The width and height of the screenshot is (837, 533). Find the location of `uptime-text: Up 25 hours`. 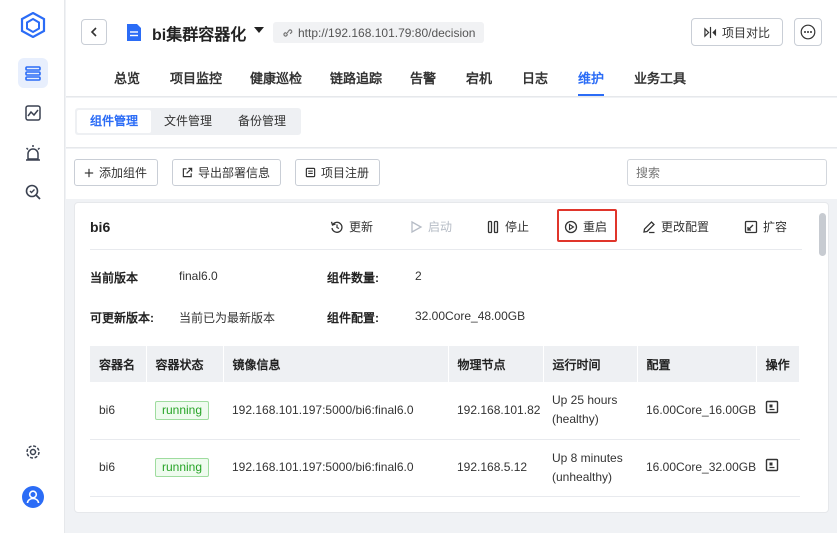

uptime-text: Up 25 hours is located at coordinates (585, 400).